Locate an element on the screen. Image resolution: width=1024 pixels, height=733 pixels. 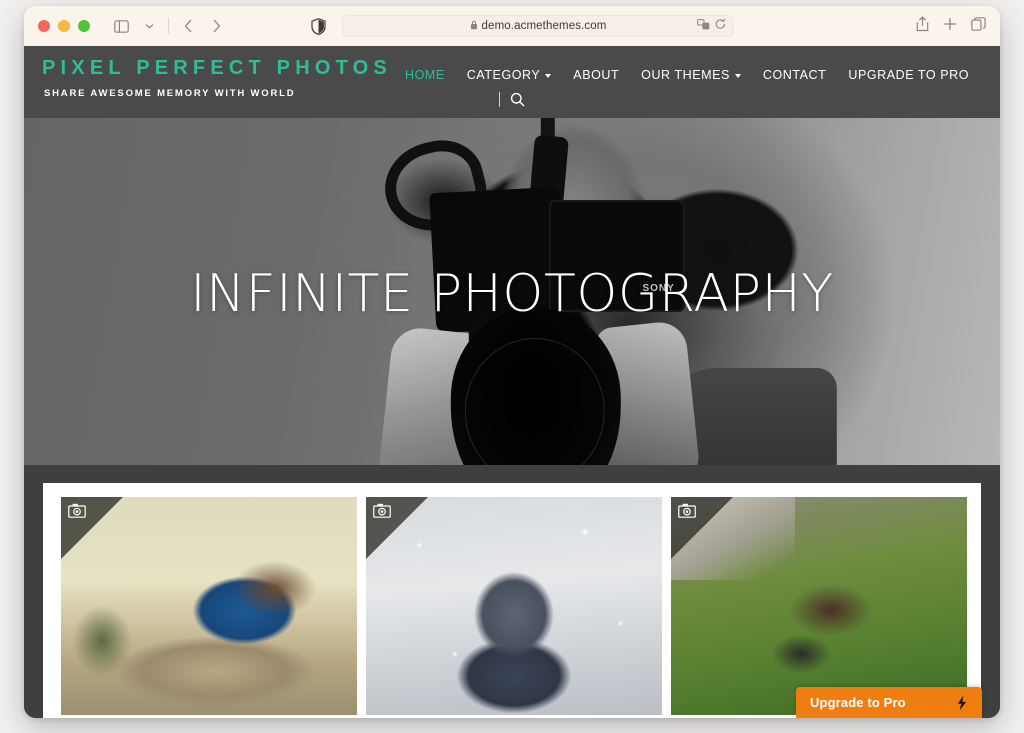
address-bar-content: demo.acmethemes.com is located at coordinates (538, 26).